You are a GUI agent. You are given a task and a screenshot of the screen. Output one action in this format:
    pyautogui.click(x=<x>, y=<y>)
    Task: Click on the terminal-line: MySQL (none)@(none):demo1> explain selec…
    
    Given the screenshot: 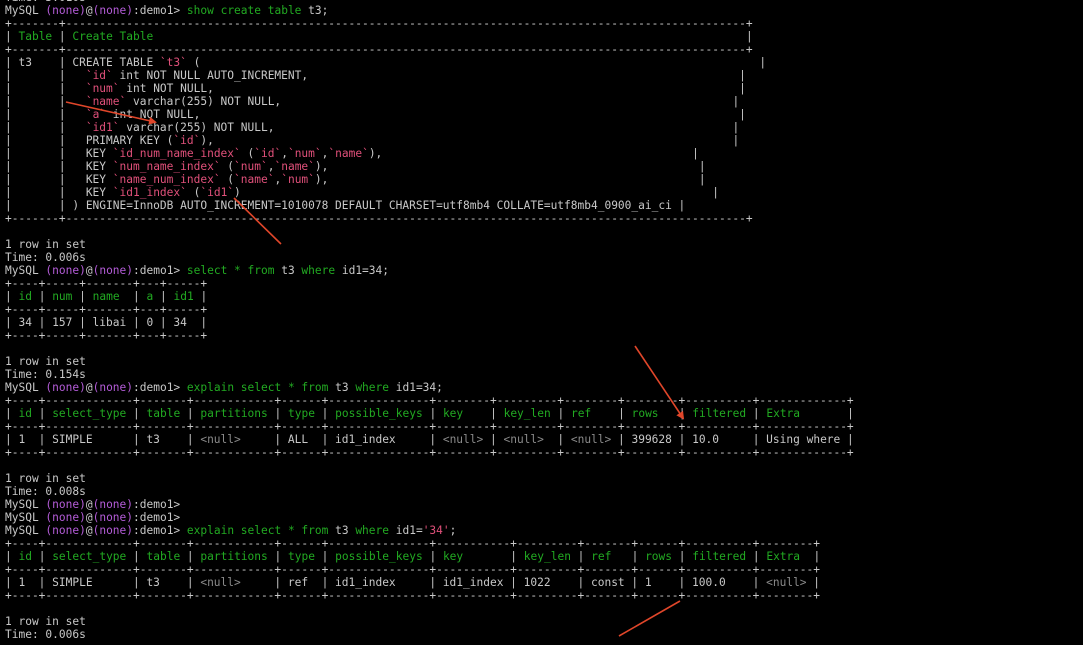 What is the action you would take?
    pyautogui.click(x=544, y=530)
    